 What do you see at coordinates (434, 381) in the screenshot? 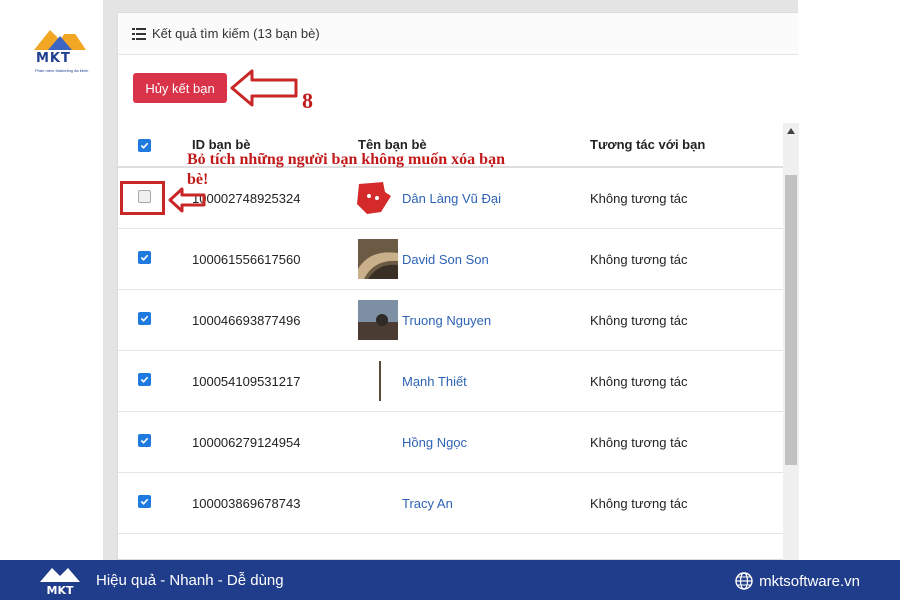
I see `row-name-link: Mạnh Thiết` at bounding box center [434, 381].